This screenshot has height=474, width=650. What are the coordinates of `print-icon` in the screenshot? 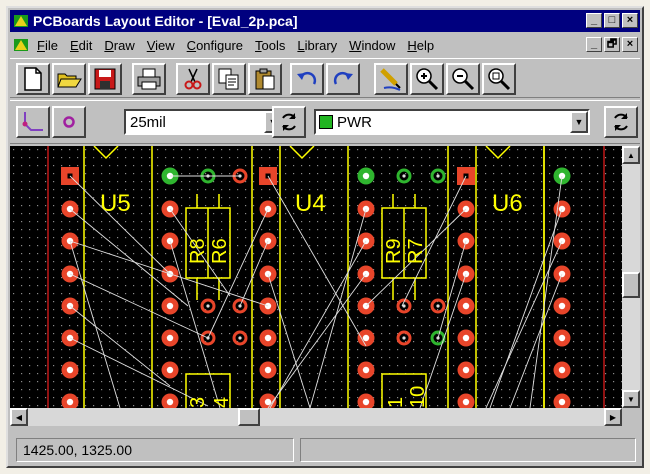 It's located at (149, 79).